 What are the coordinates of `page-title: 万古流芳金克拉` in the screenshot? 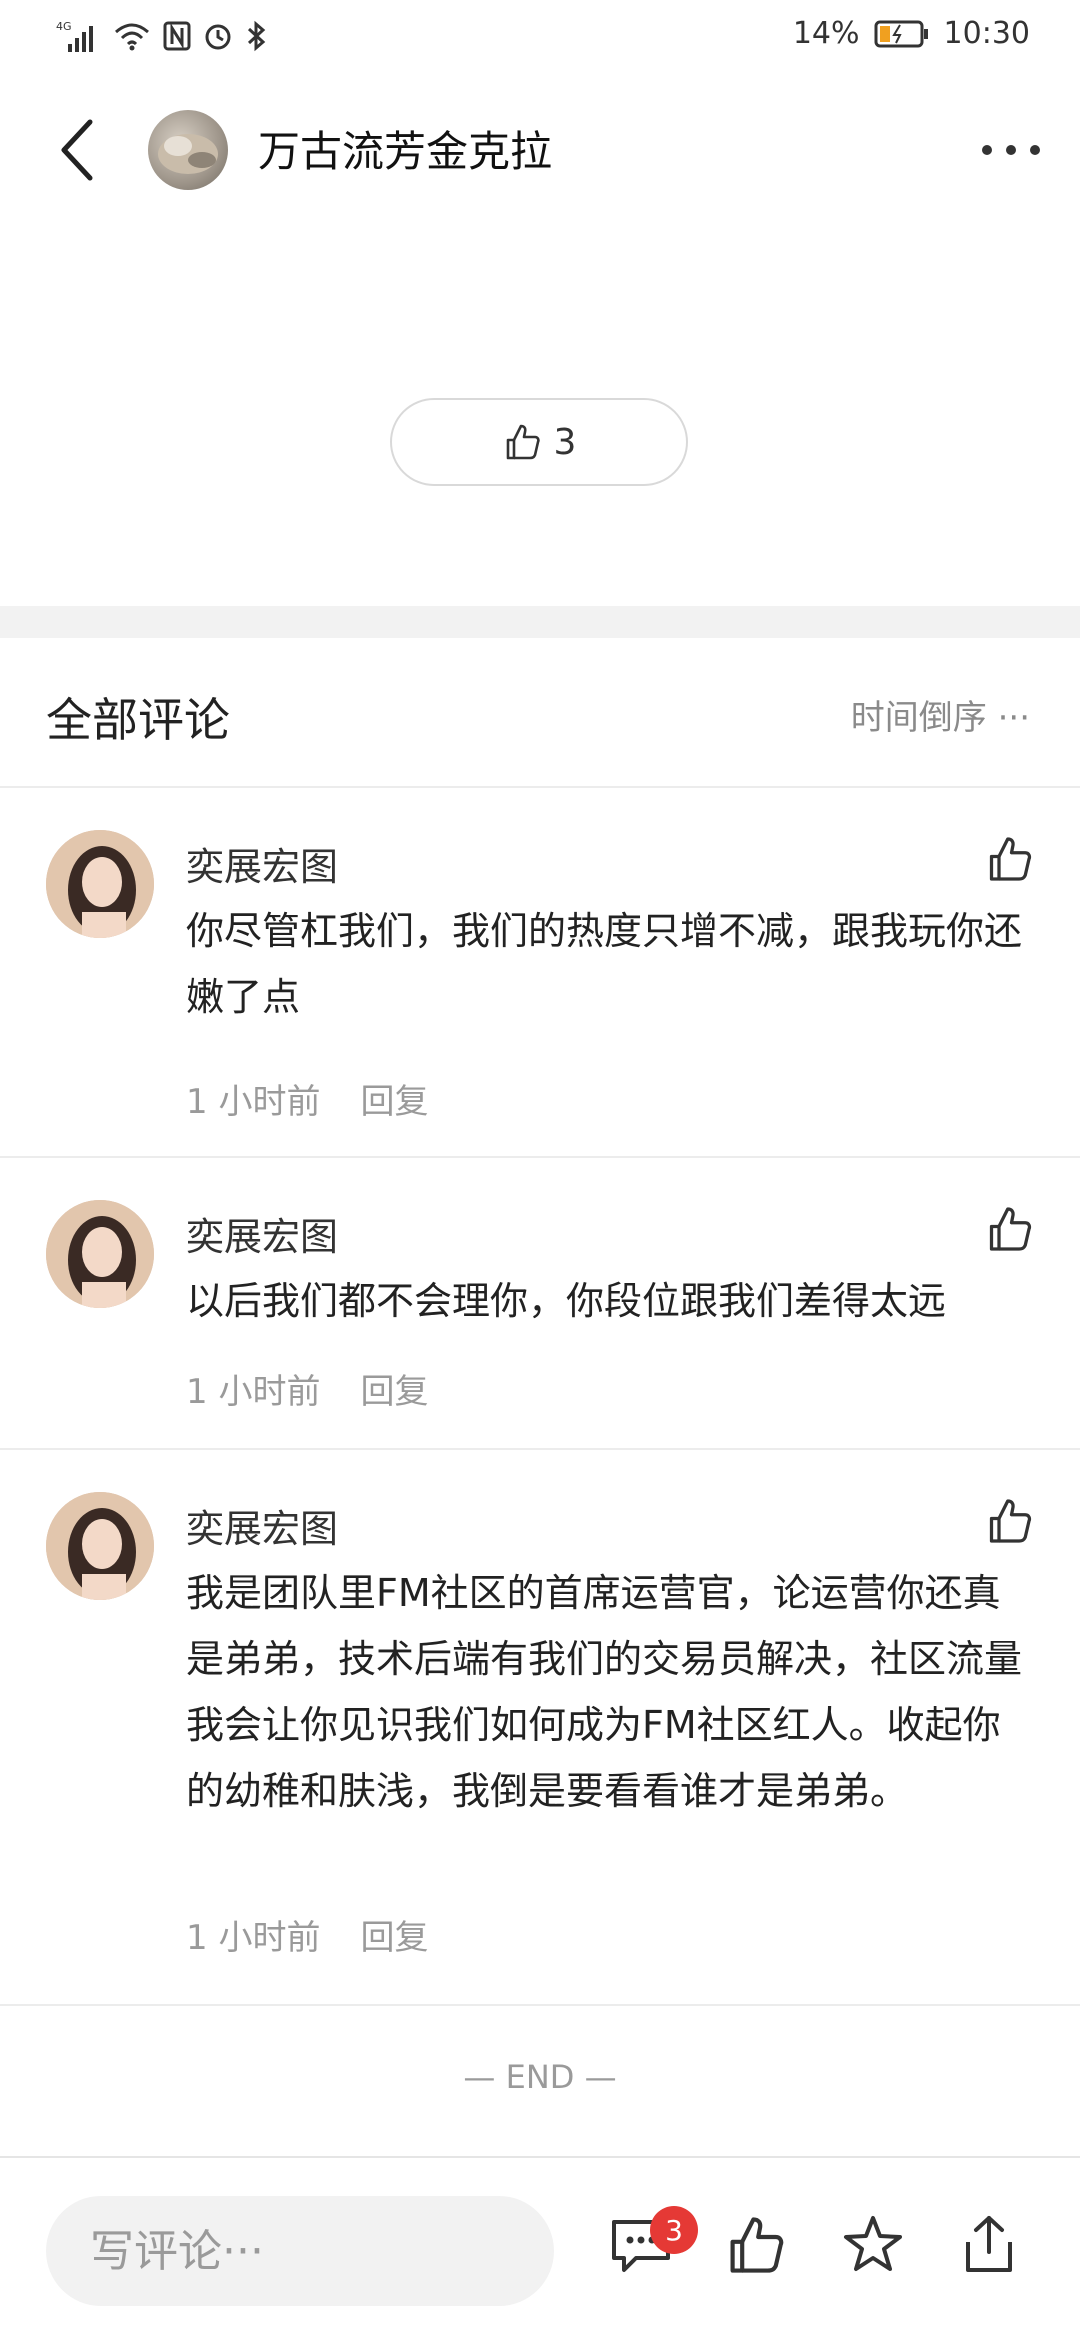 It's located at (405, 151).